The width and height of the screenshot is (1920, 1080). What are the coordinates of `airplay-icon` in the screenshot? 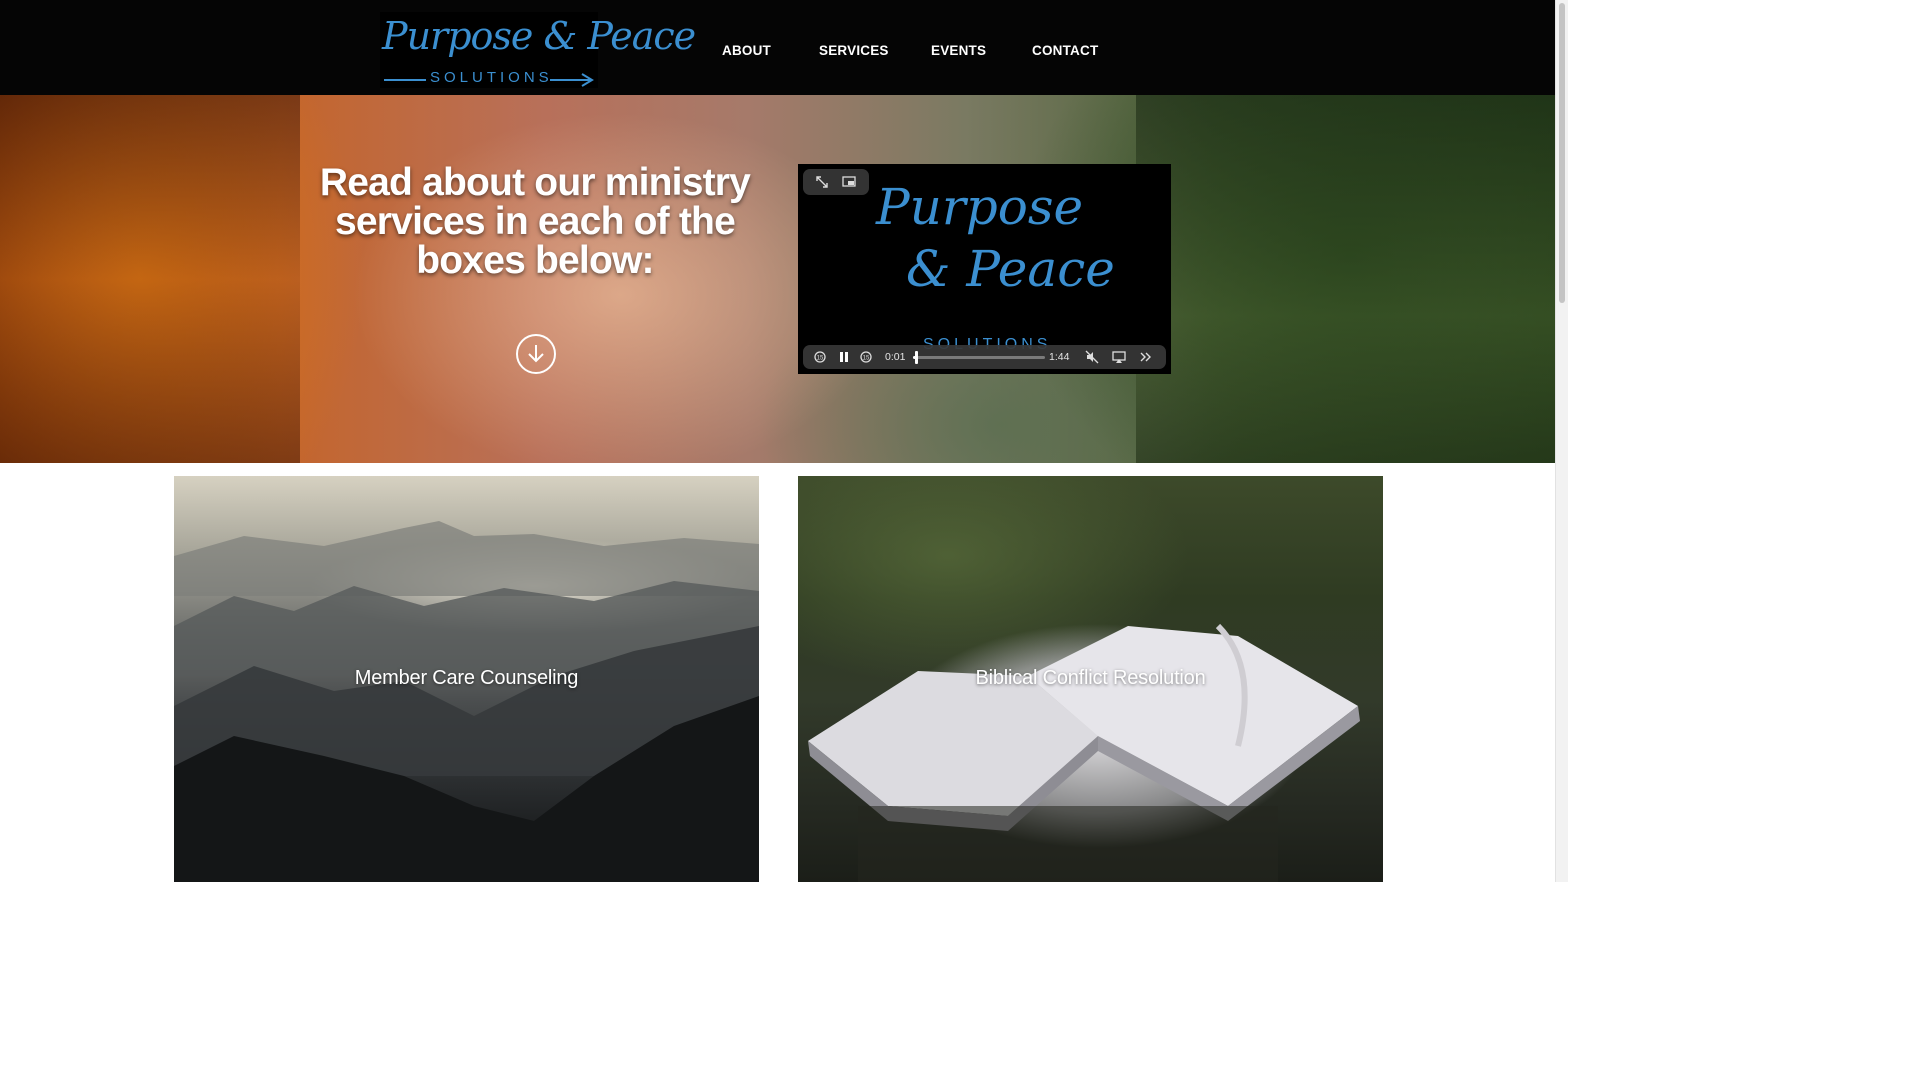 It's located at (1119, 358).